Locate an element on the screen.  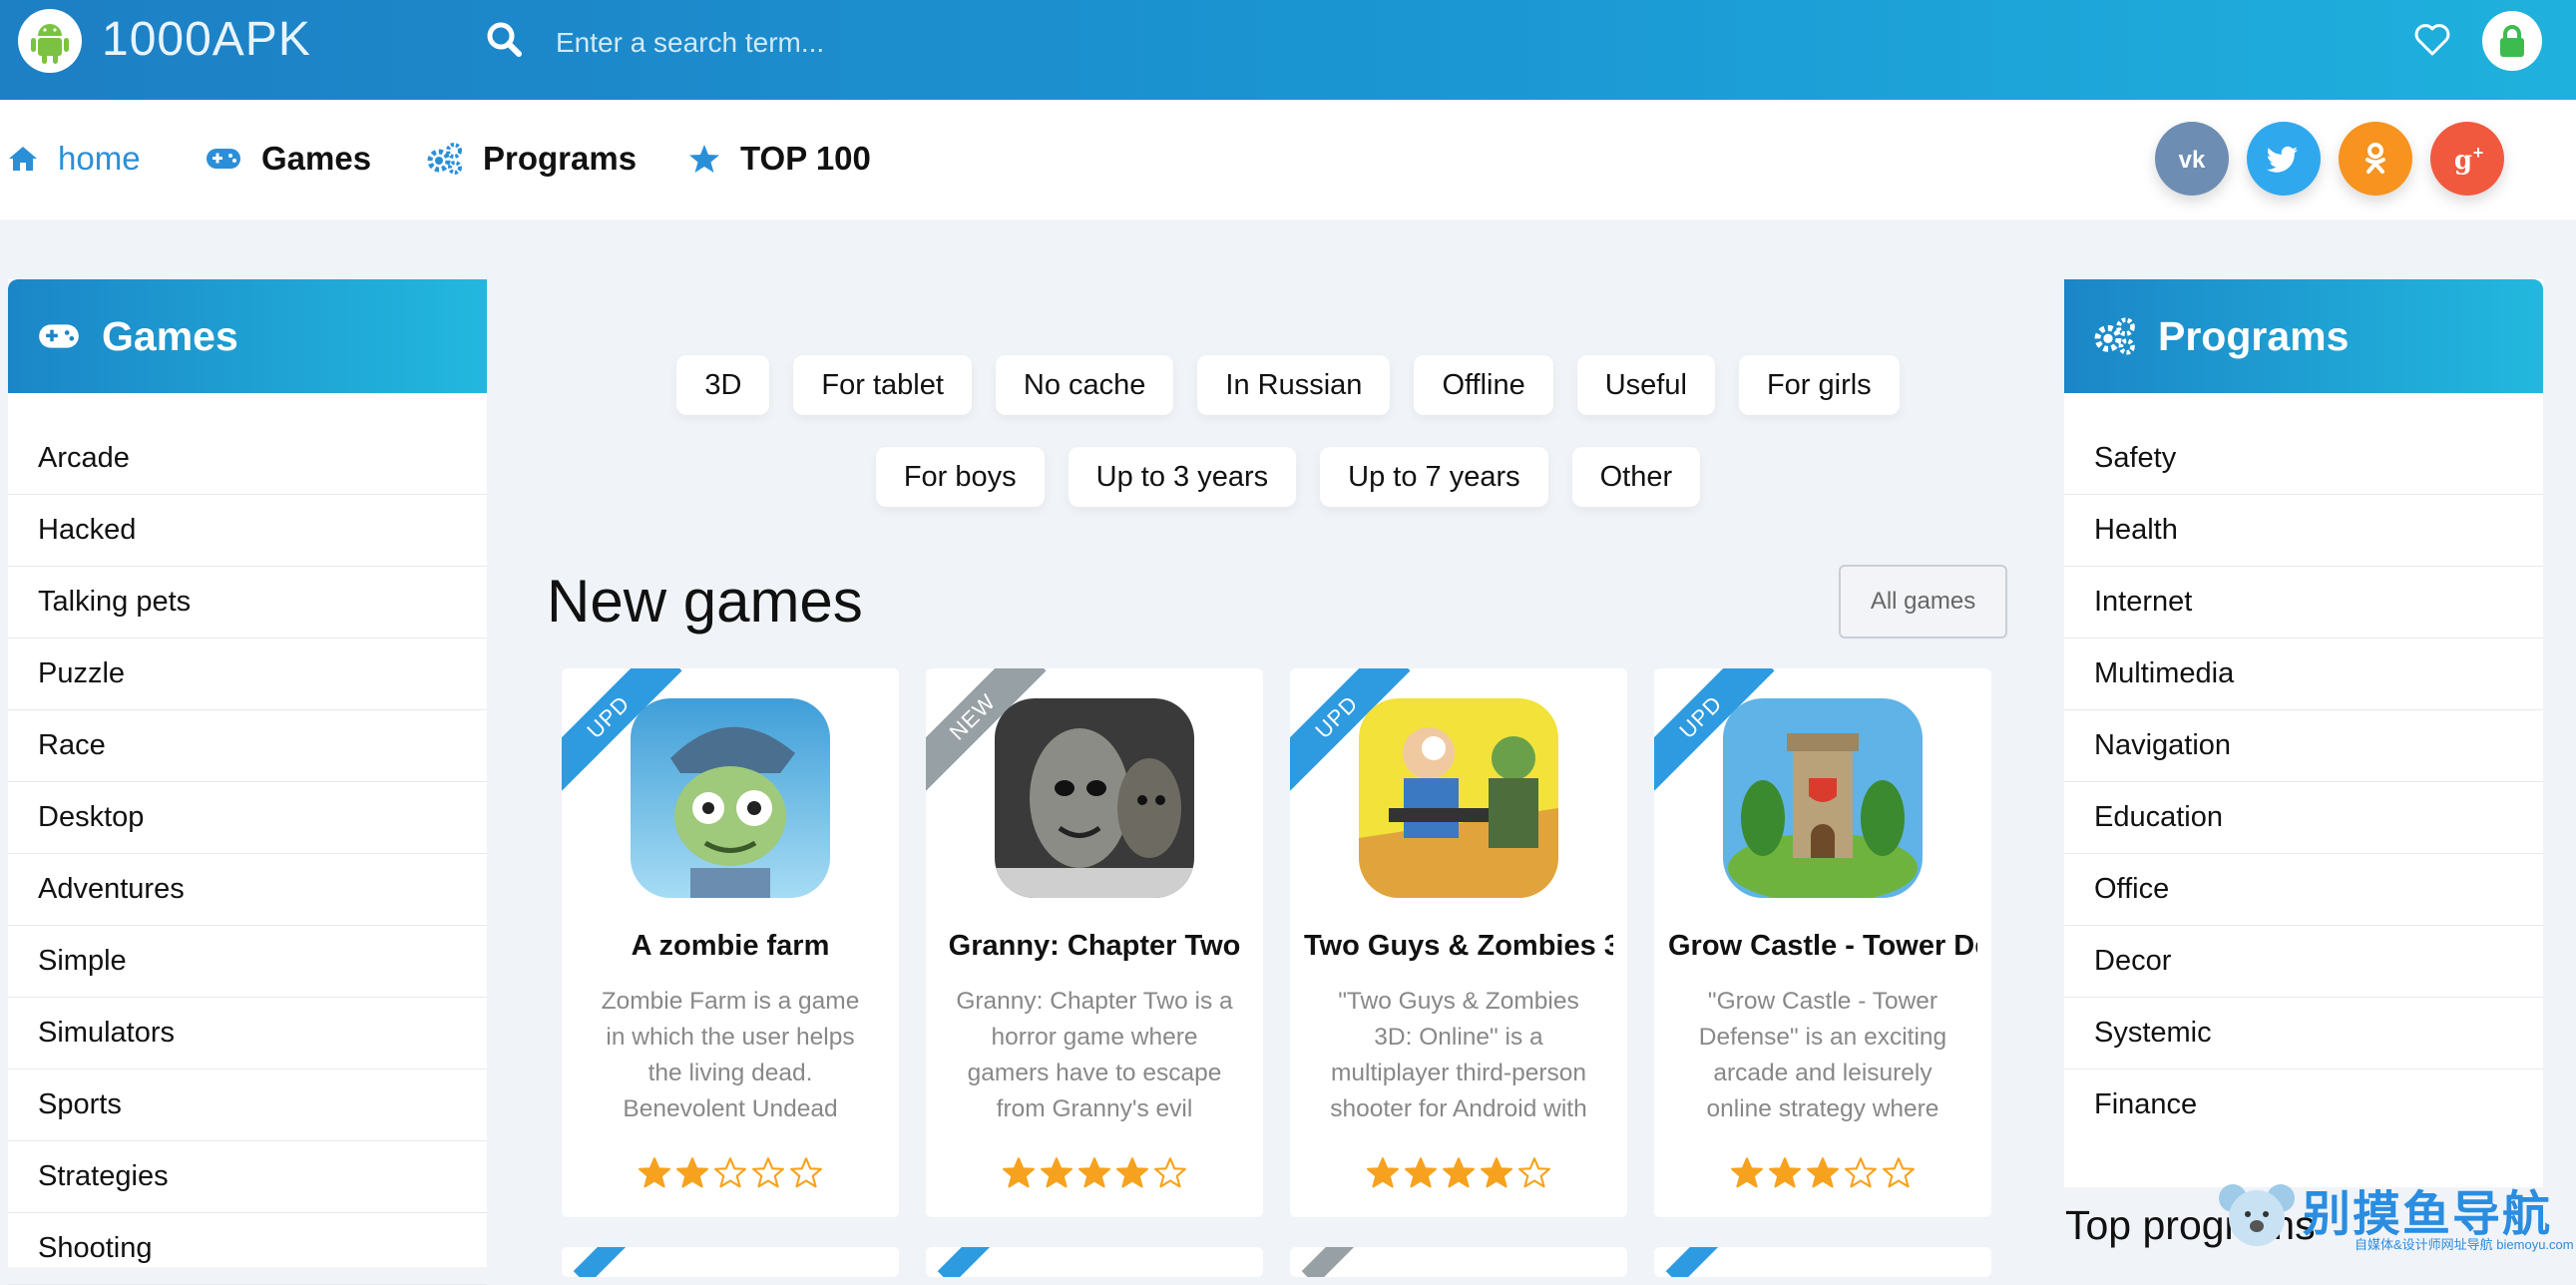
card-title: Granny: Chapter Two is located at coordinates (1094, 946).